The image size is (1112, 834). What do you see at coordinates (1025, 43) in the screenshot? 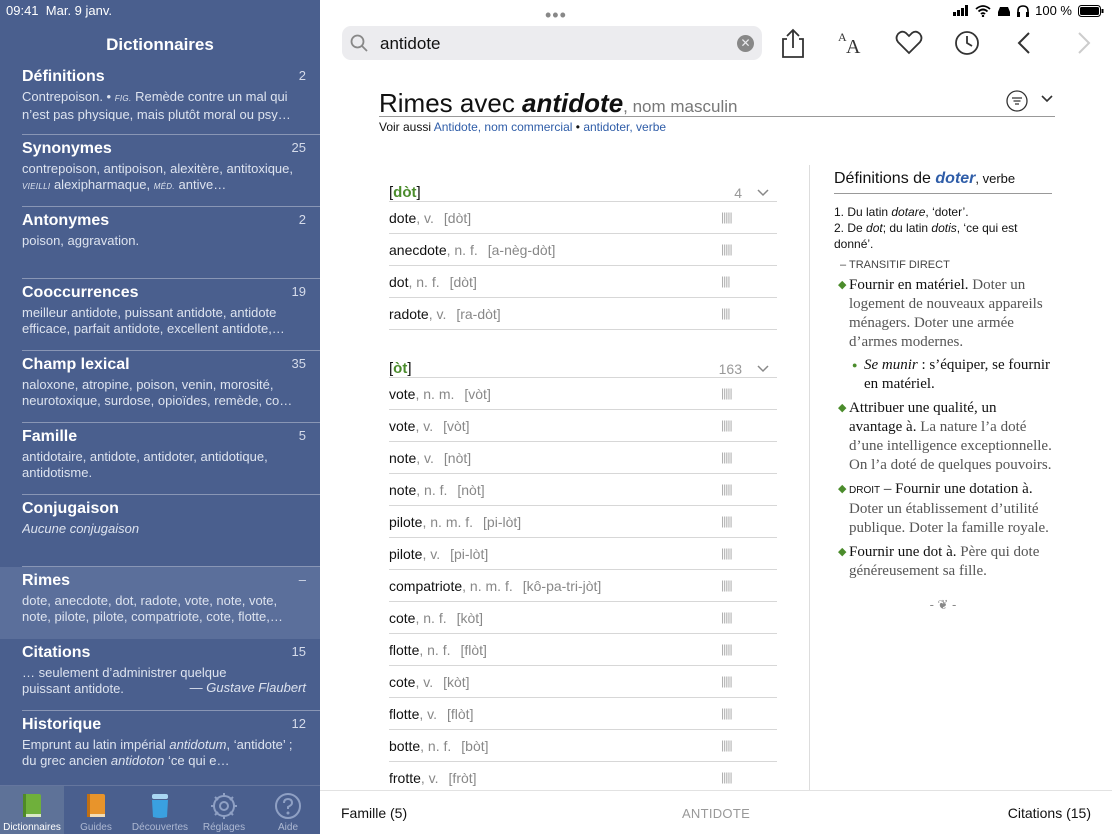
I see `back-chevron-icon` at bounding box center [1025, 43].